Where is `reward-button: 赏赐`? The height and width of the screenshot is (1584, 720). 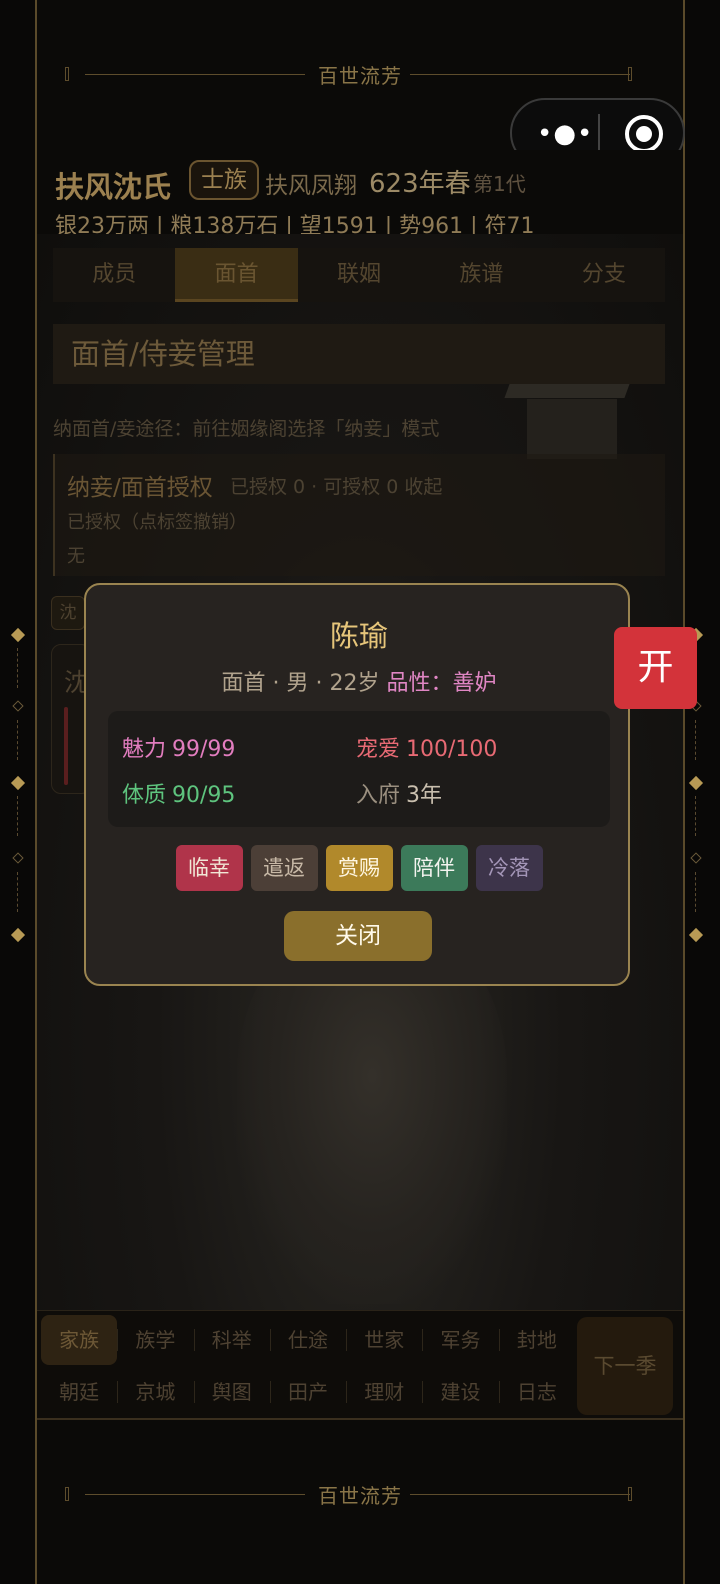
reward-button: 赏赐 is located at coordinates (359, 868).